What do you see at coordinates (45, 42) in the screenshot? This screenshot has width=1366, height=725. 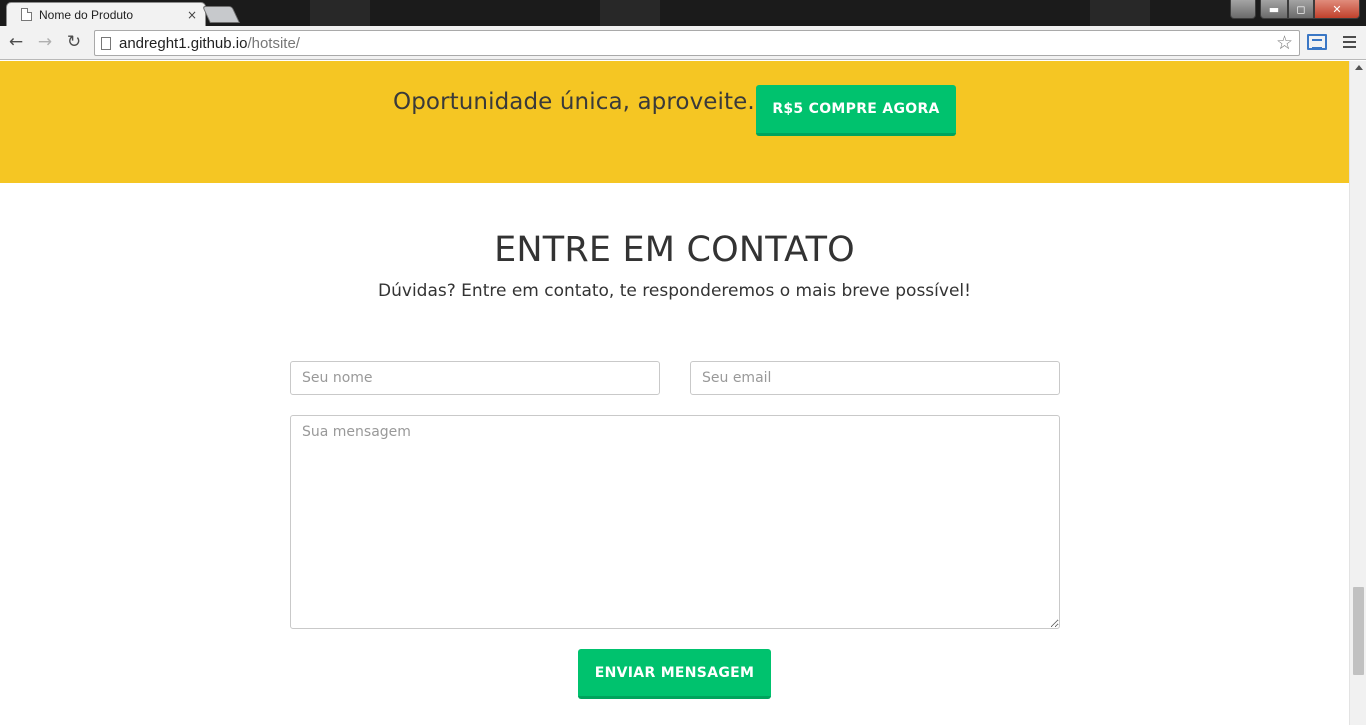 I see `forward-arrow-icon: →` at bounding box center [45, 42].